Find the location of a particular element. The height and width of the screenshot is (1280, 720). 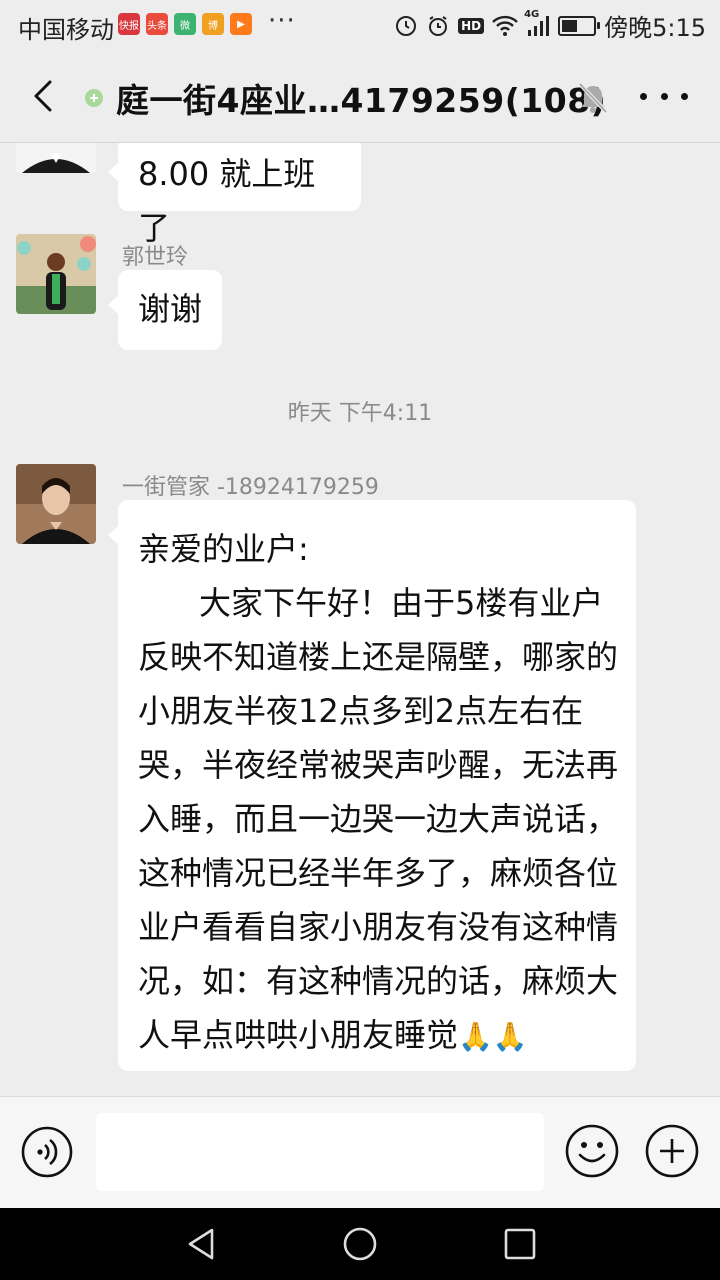

wifi-icon is located at coordinates (505, 26).